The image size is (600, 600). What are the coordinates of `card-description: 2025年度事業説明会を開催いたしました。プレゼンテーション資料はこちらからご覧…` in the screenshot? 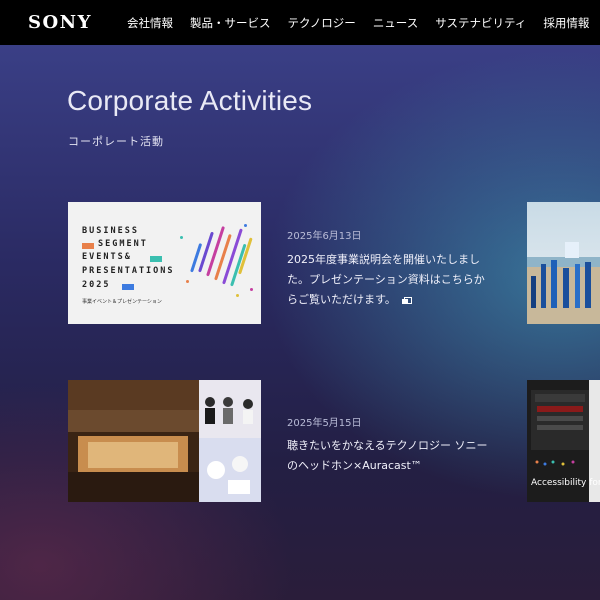 It's located at (389, 280).